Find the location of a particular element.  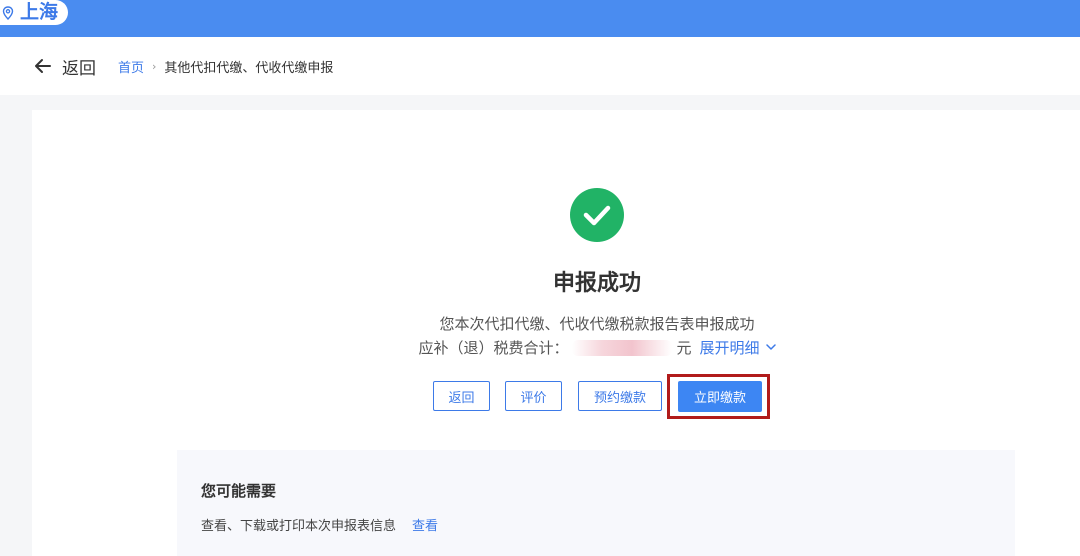

back-button: 返回 is located at coordinates (65, 66).